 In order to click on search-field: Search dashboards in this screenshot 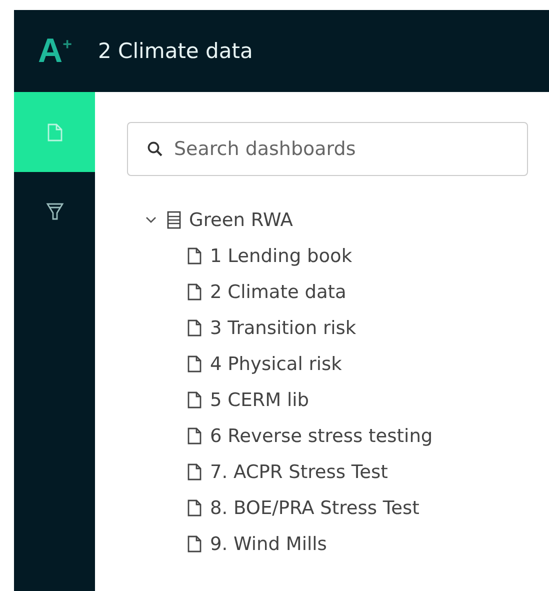, I will do `click(327, 149)`.